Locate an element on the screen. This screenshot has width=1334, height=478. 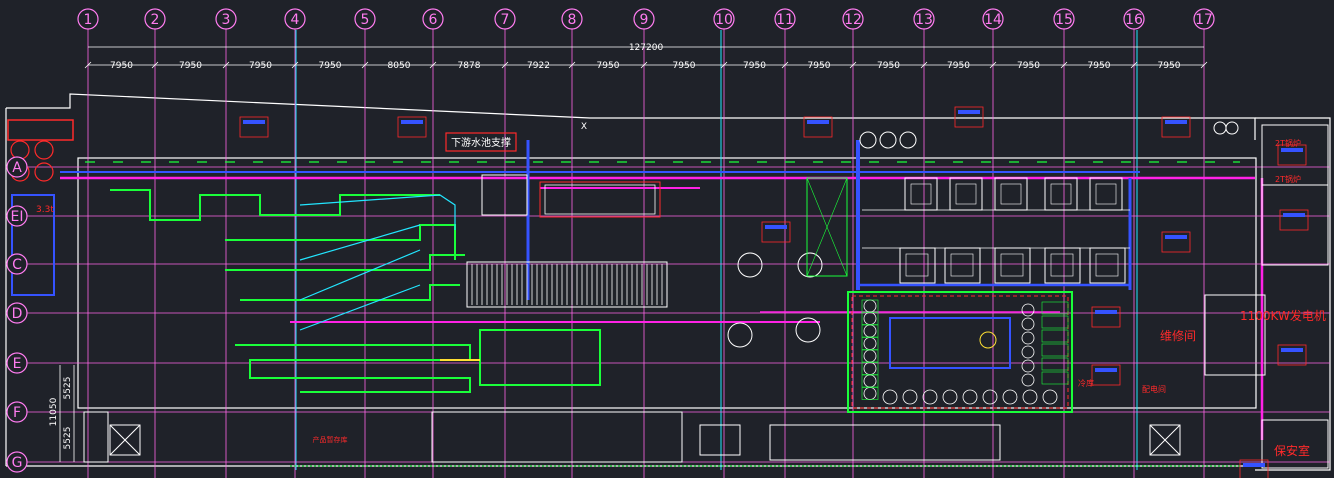
row-bubble-label-D: D is located at coordinates (17, 314).